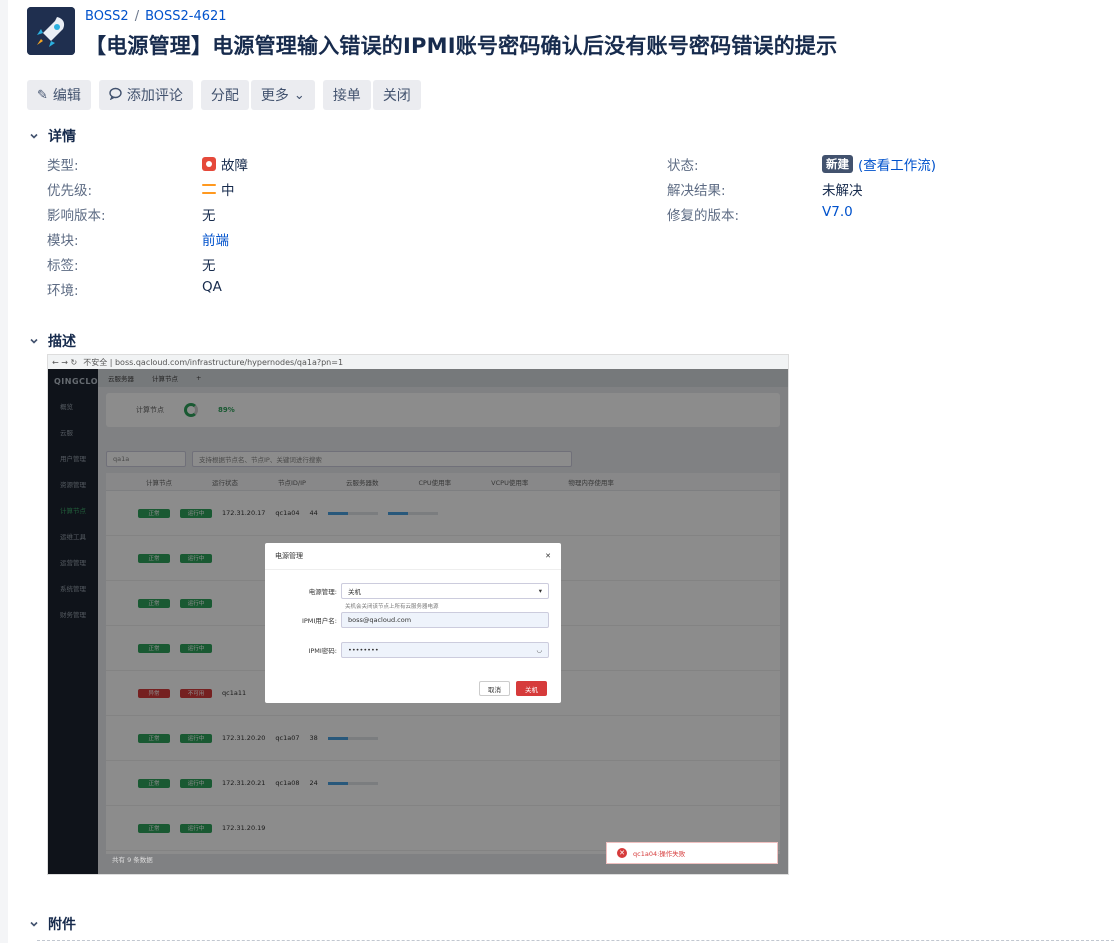  Describe the element at coordinates (319, 621) in the screenshot. I see `ipmi-user-label: IPMI用户名:` at that location.